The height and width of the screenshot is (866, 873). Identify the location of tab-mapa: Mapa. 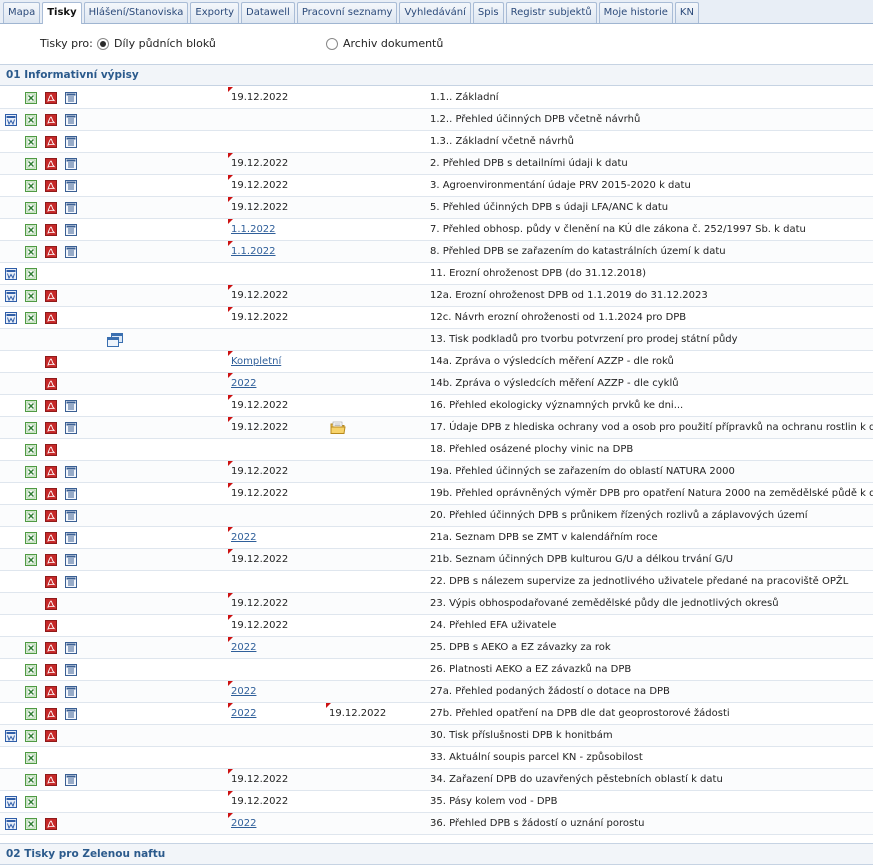
(22, 12).